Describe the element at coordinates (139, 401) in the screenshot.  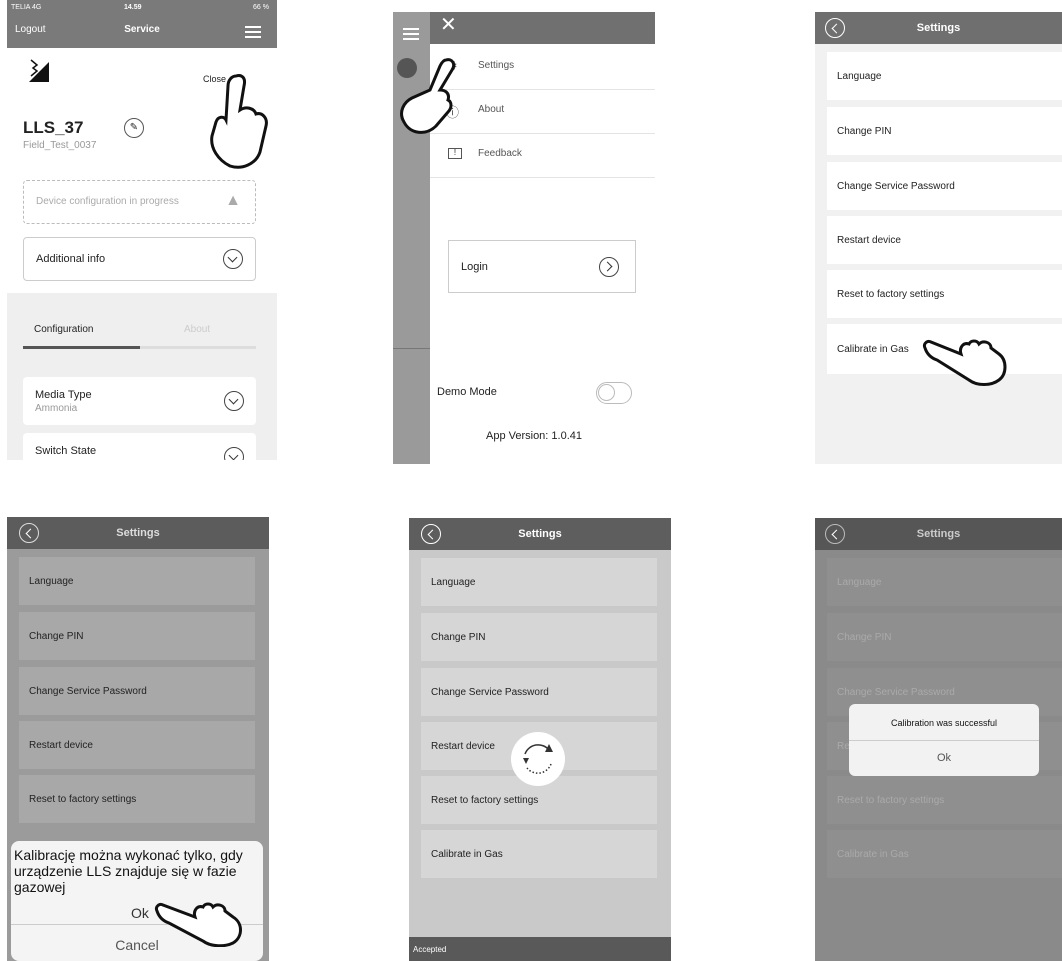
I see `media-type-row: Media Type Ammonia` at that location.